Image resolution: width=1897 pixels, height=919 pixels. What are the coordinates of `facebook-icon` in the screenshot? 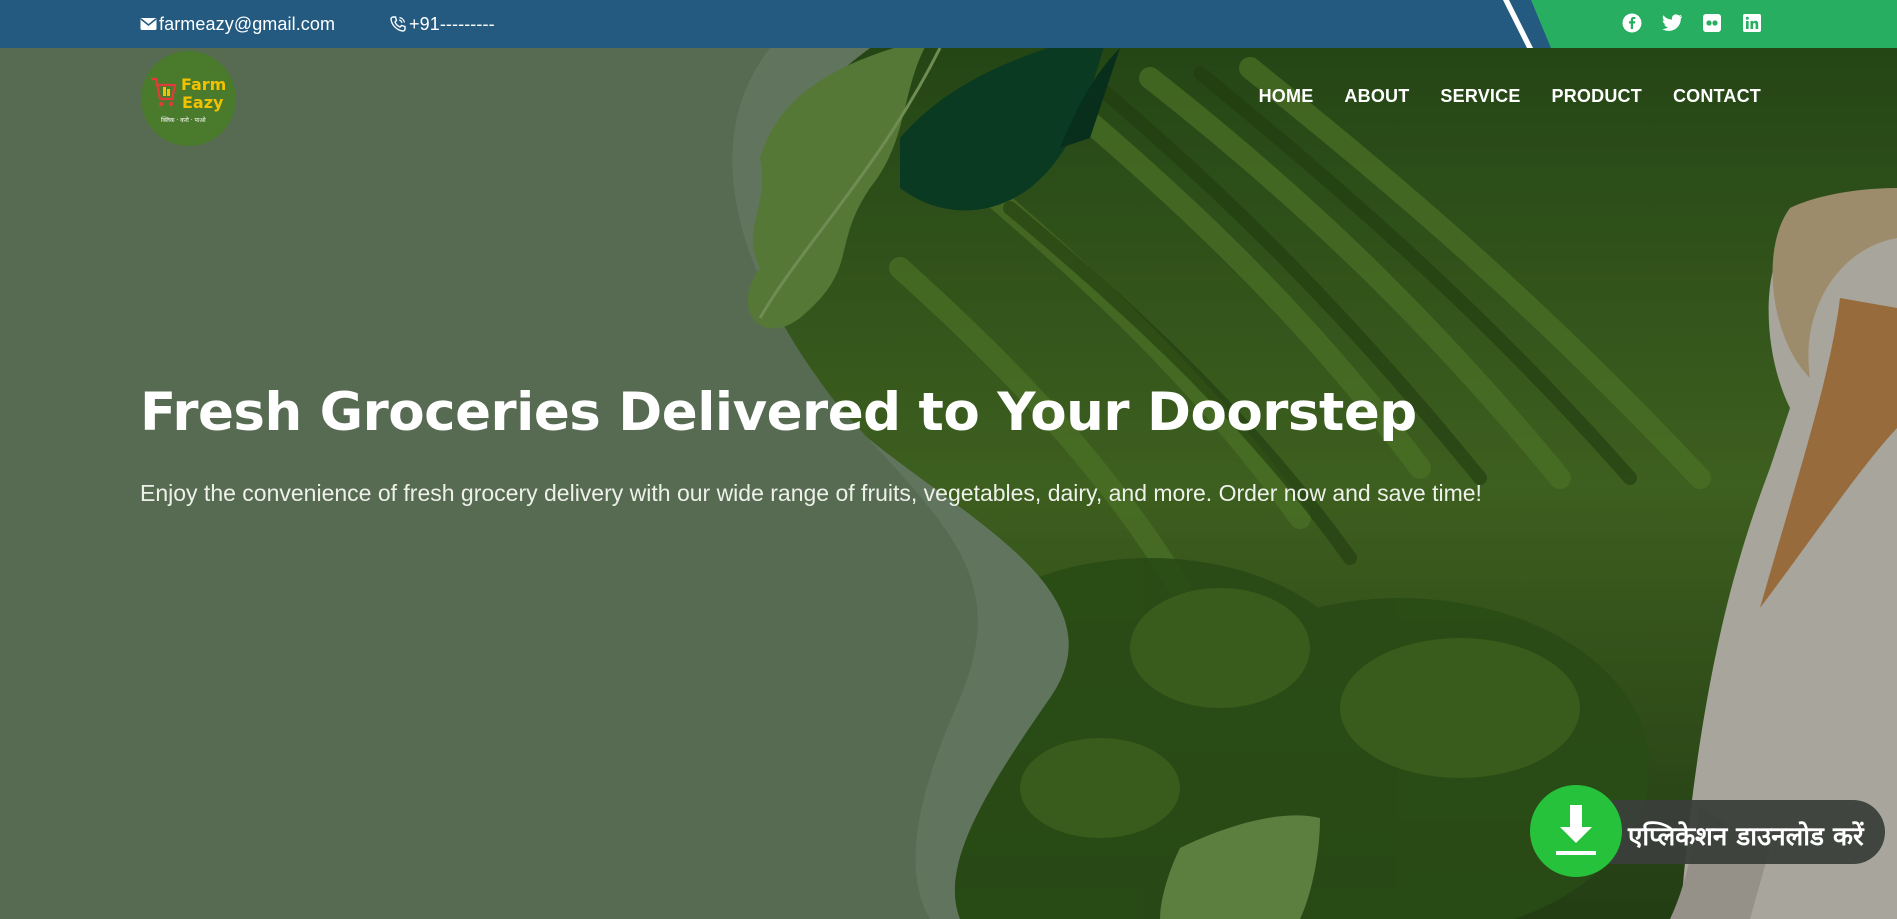 It's located at (1632, 23).